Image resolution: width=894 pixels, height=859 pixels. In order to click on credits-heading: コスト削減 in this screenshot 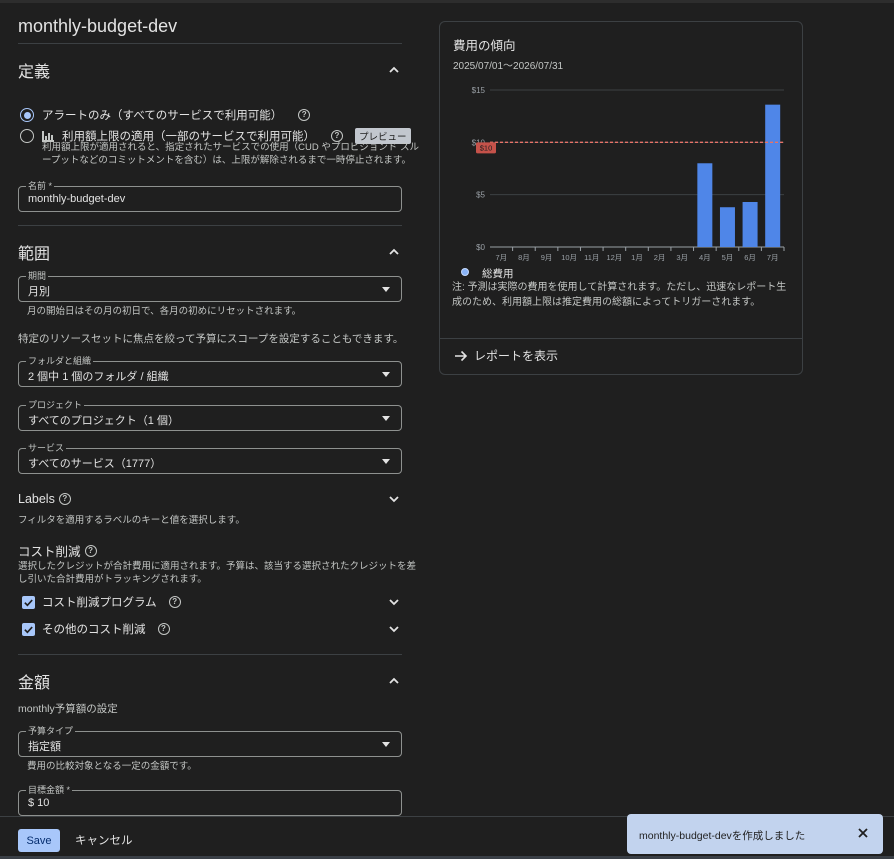, I will do `click(49, 552)`.